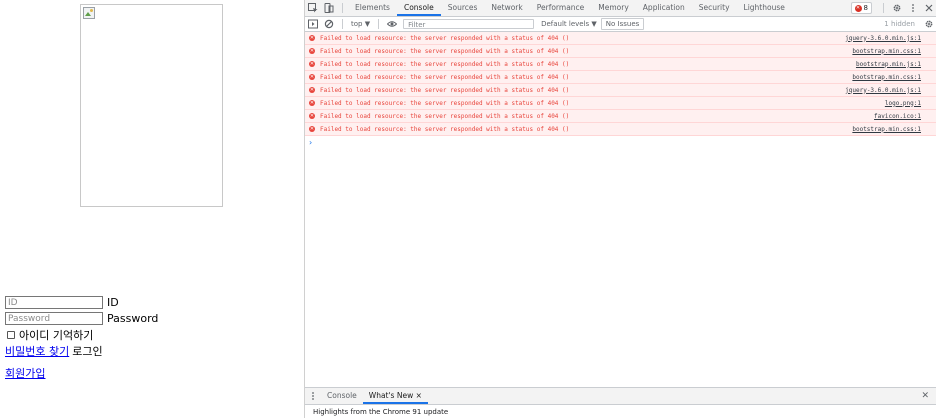  I want to click on tab-elements: Elements, so click(372, 8).